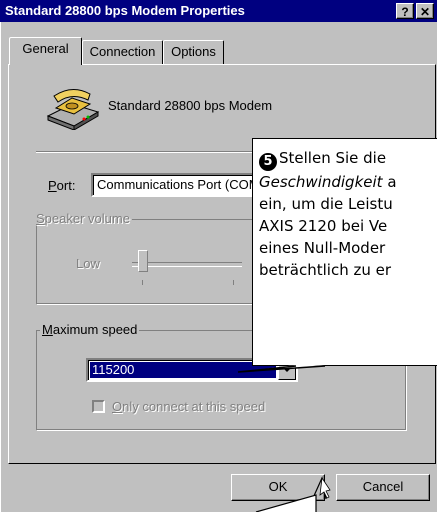 The image size is (437, 512). Describe the element at coordinates (45, 51) in the screenshot. I see `tab-general: General` at that location.